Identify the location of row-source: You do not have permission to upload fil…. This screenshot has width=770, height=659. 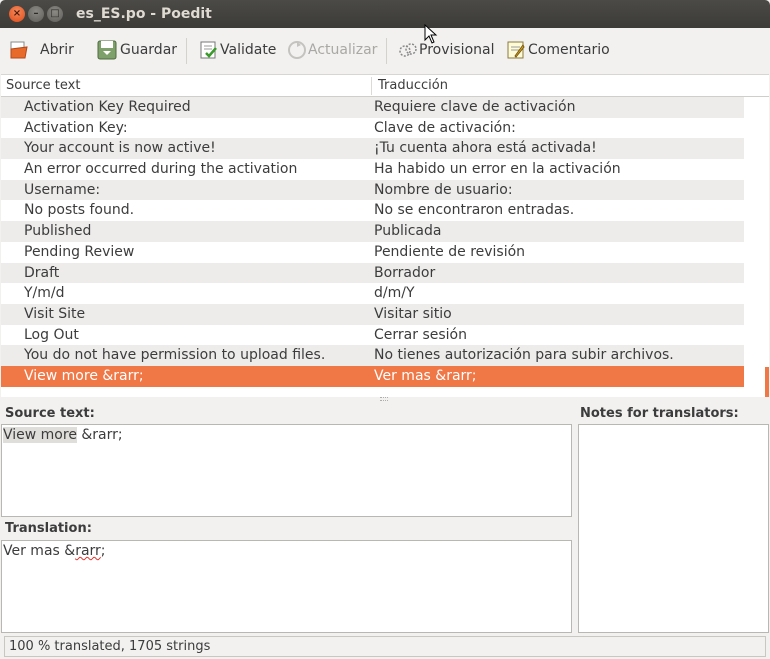
(175, 355).